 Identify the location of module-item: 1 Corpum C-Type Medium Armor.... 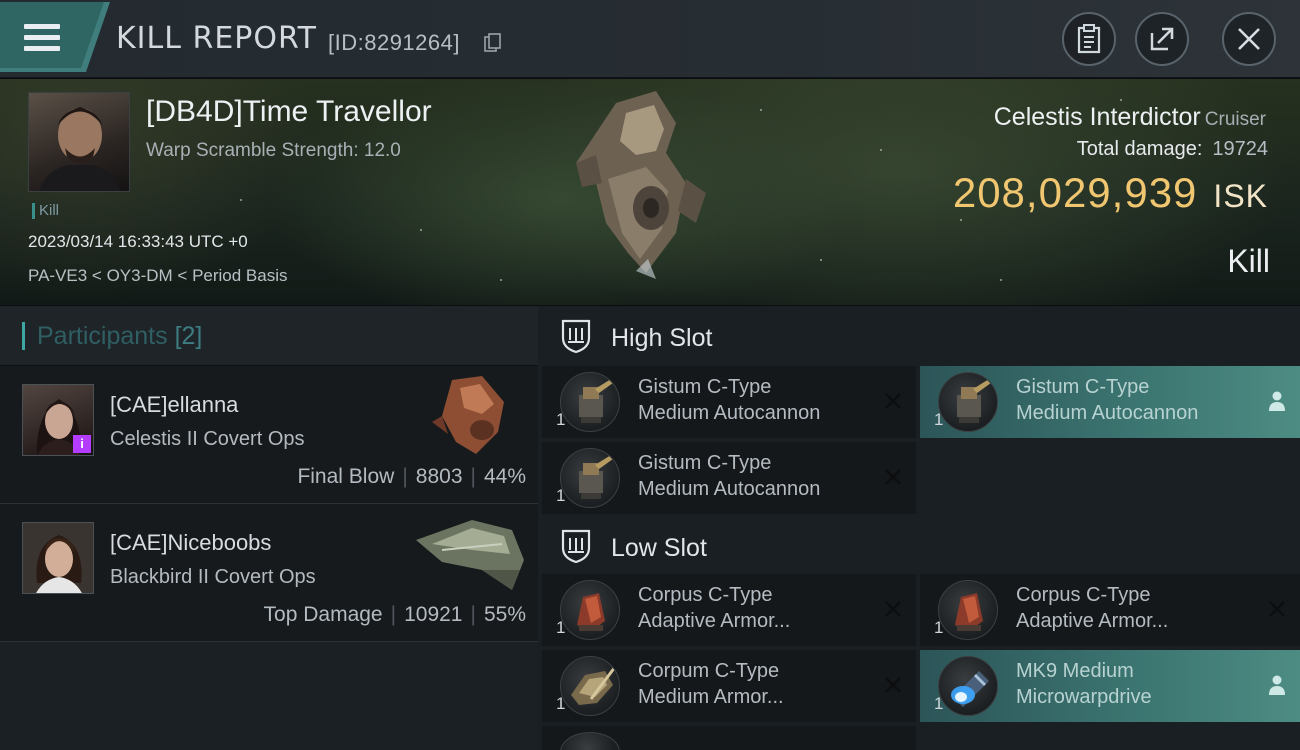
(729, 686).